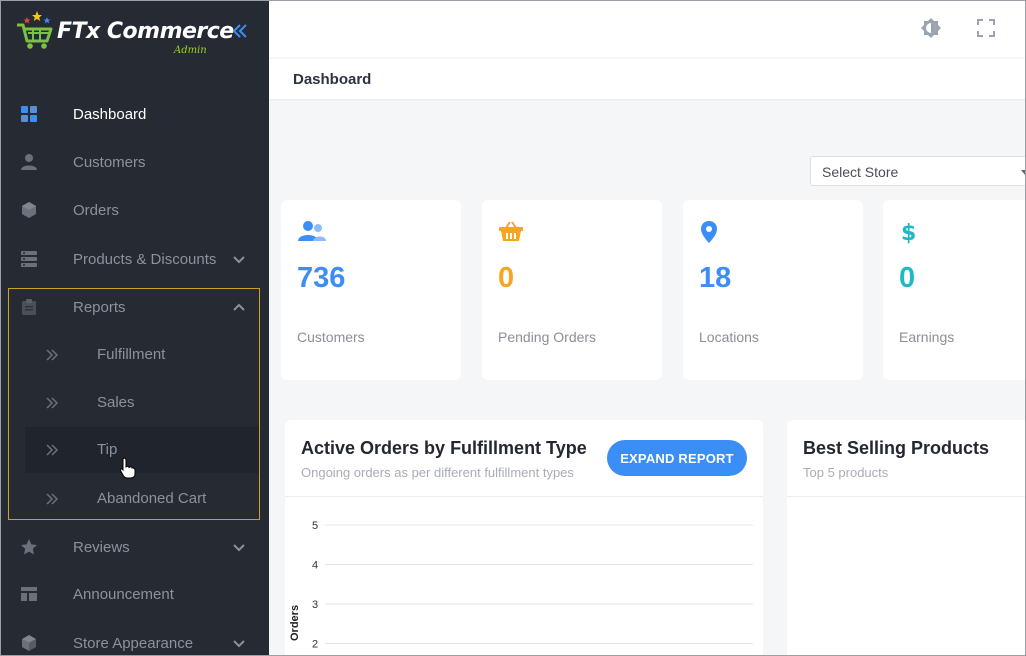  I want to click on sidebar-item-label: Orders, so click(96, 210).